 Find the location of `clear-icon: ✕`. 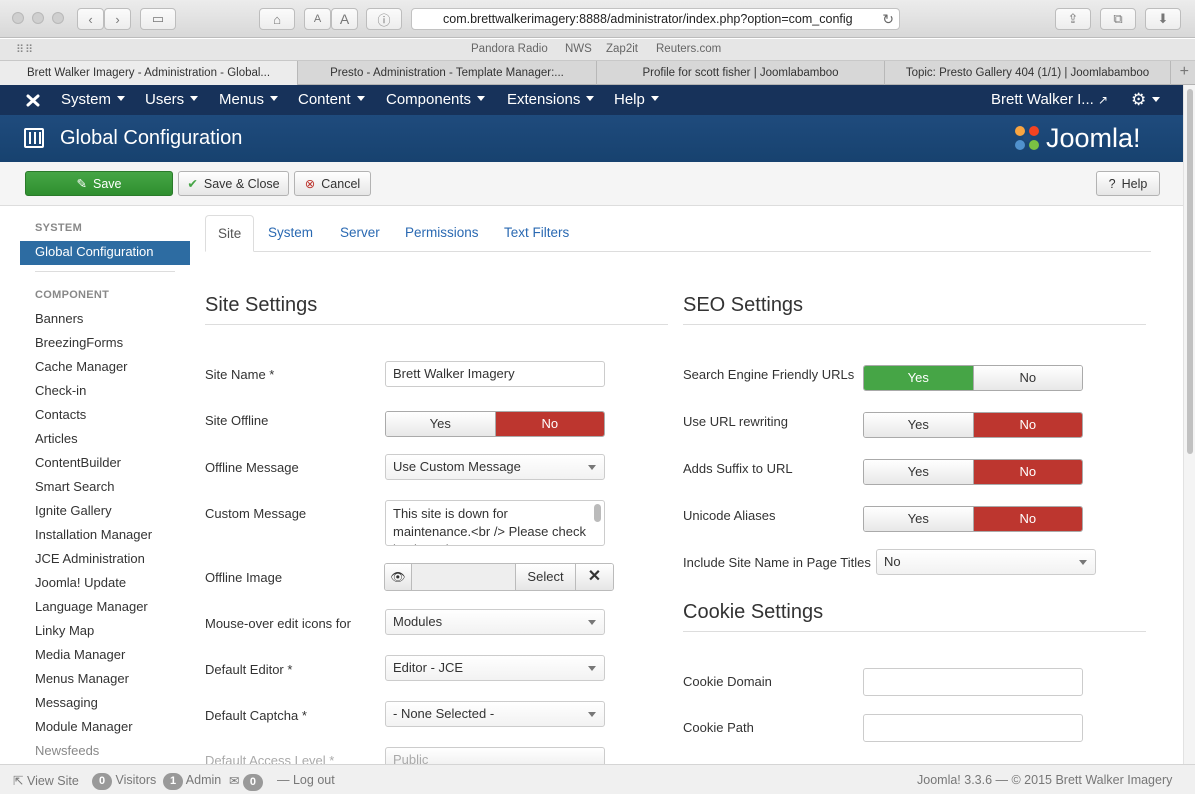

clear-icon: ✕ is located at coordinates (594, 577).